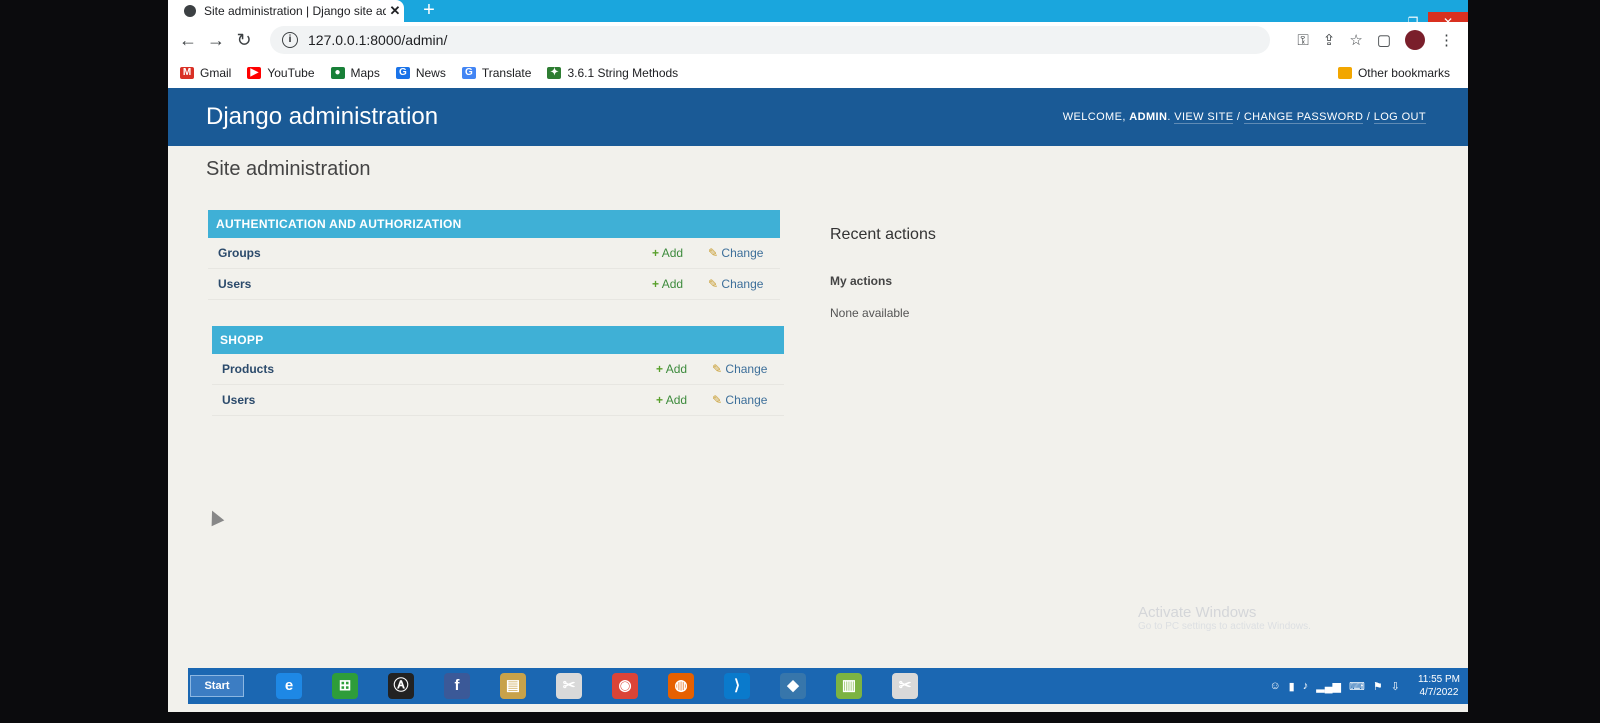 This screenshot has height=723, width=1600. I want to click on signal-icon: ▂▄▆, so click(1328, 686).